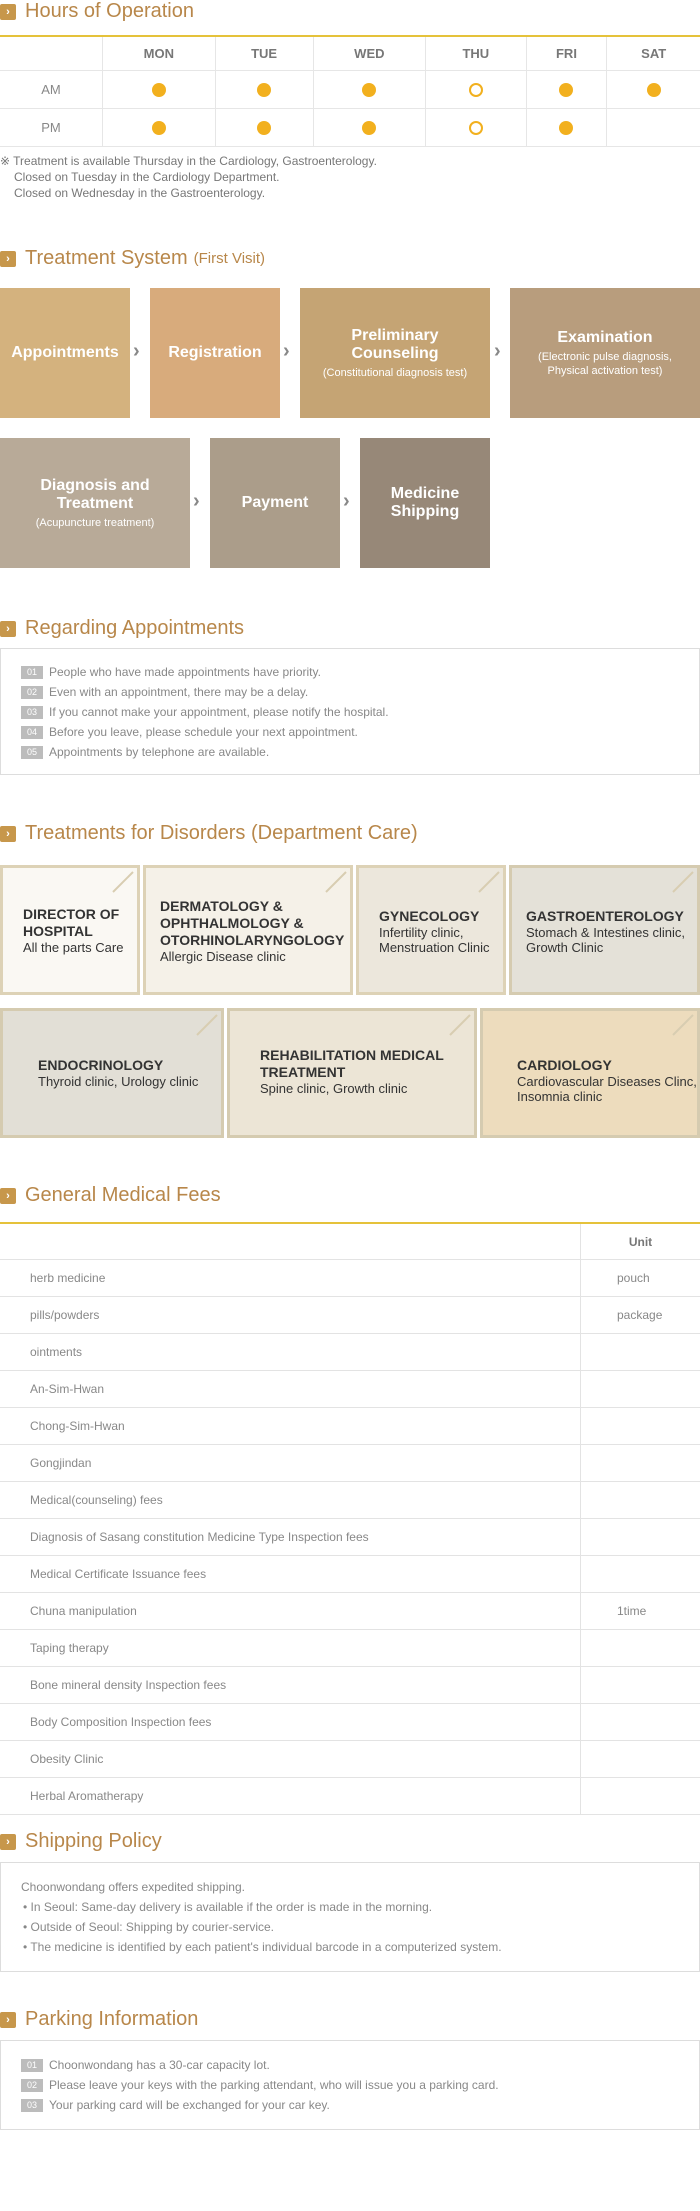 The width and height of the screenshot is (700, 2211). I want to click on shipping-heading: › Shipping Policy, so click(81, 1841).